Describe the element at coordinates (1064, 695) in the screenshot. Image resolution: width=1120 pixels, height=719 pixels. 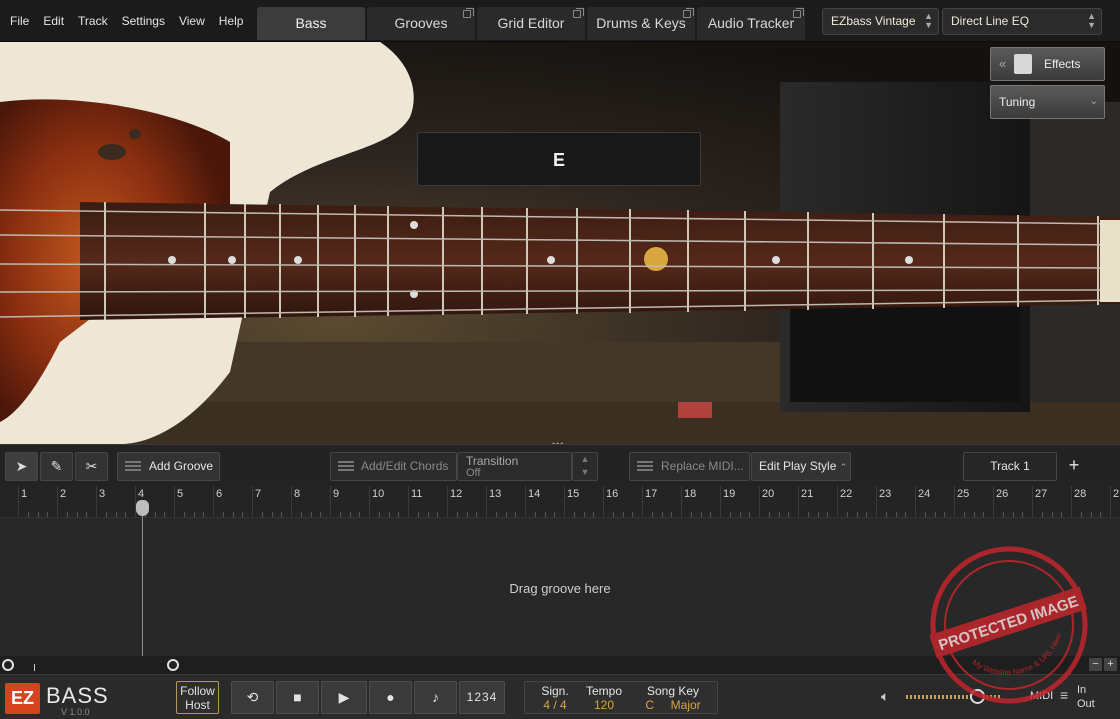
I see `menu-lines-icon: ≡` at that location.